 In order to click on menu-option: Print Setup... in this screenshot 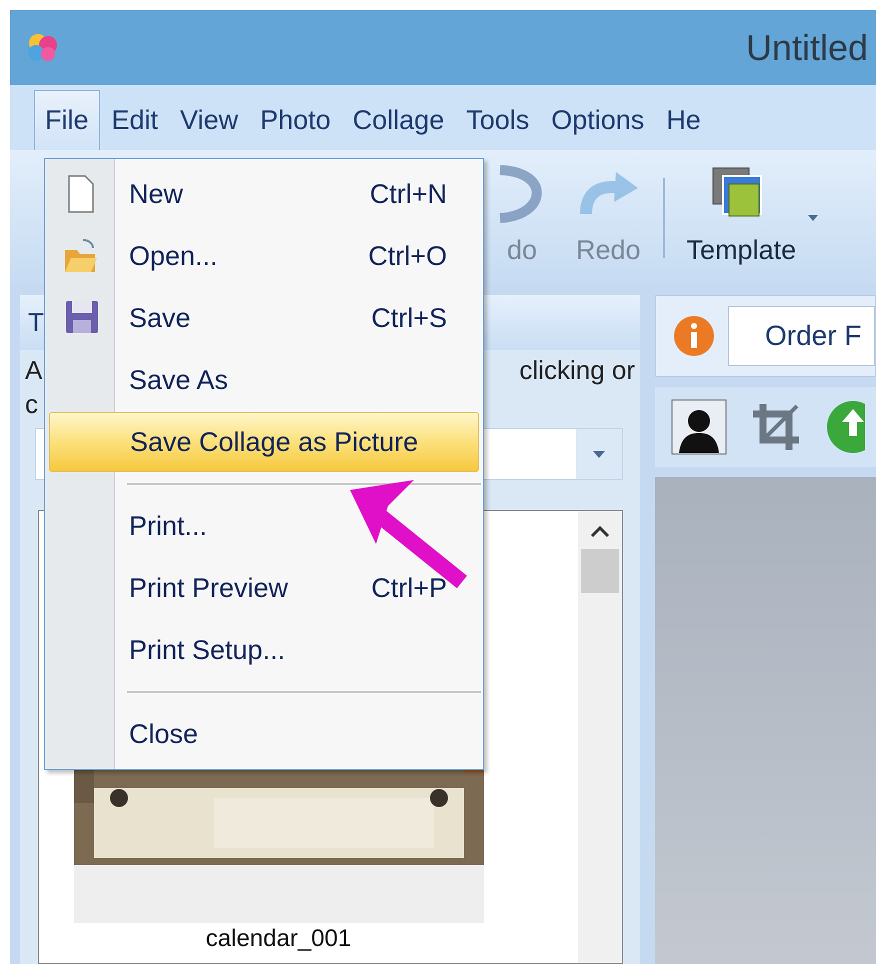, I will do `click(264, 650)`.